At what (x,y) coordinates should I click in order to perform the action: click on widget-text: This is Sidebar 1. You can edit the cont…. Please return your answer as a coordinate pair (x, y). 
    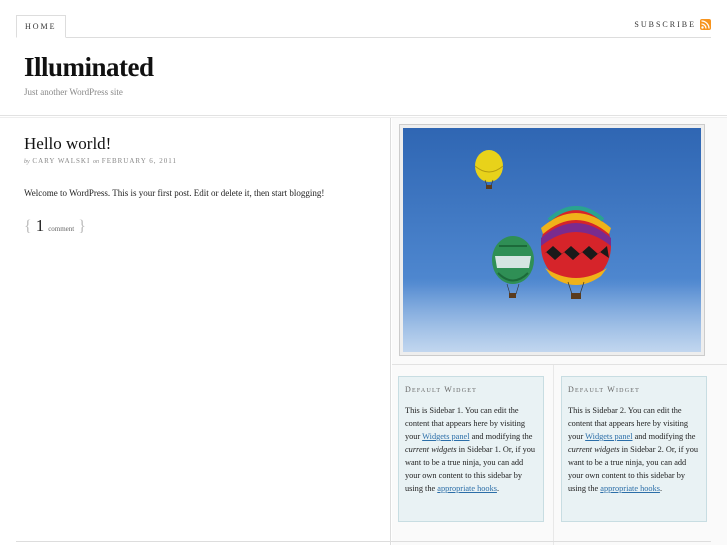
    Looking at the image, I should click on (471, 449).